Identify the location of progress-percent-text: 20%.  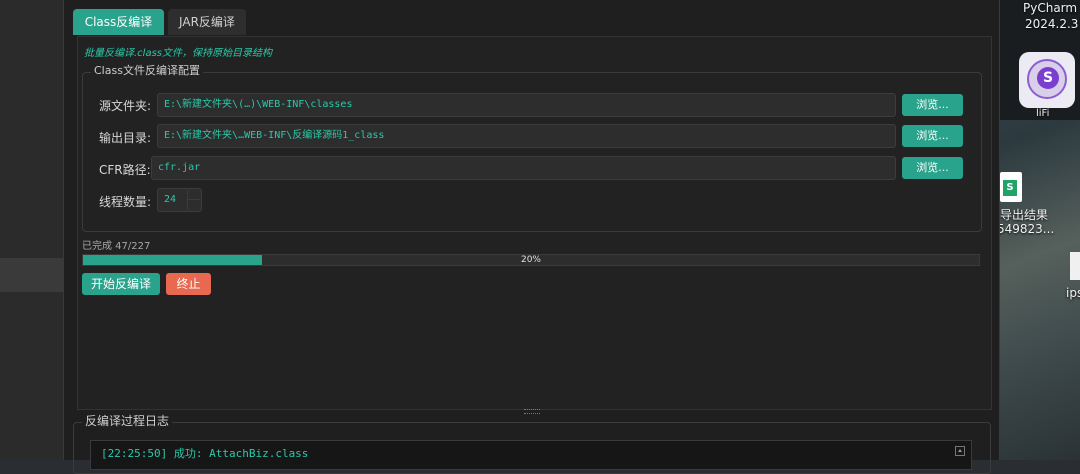
(530, 260).